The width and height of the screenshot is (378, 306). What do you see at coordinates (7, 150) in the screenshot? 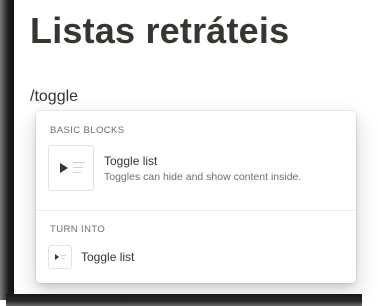
I see `frame-shadow-left` at bounding box center [7, 150].